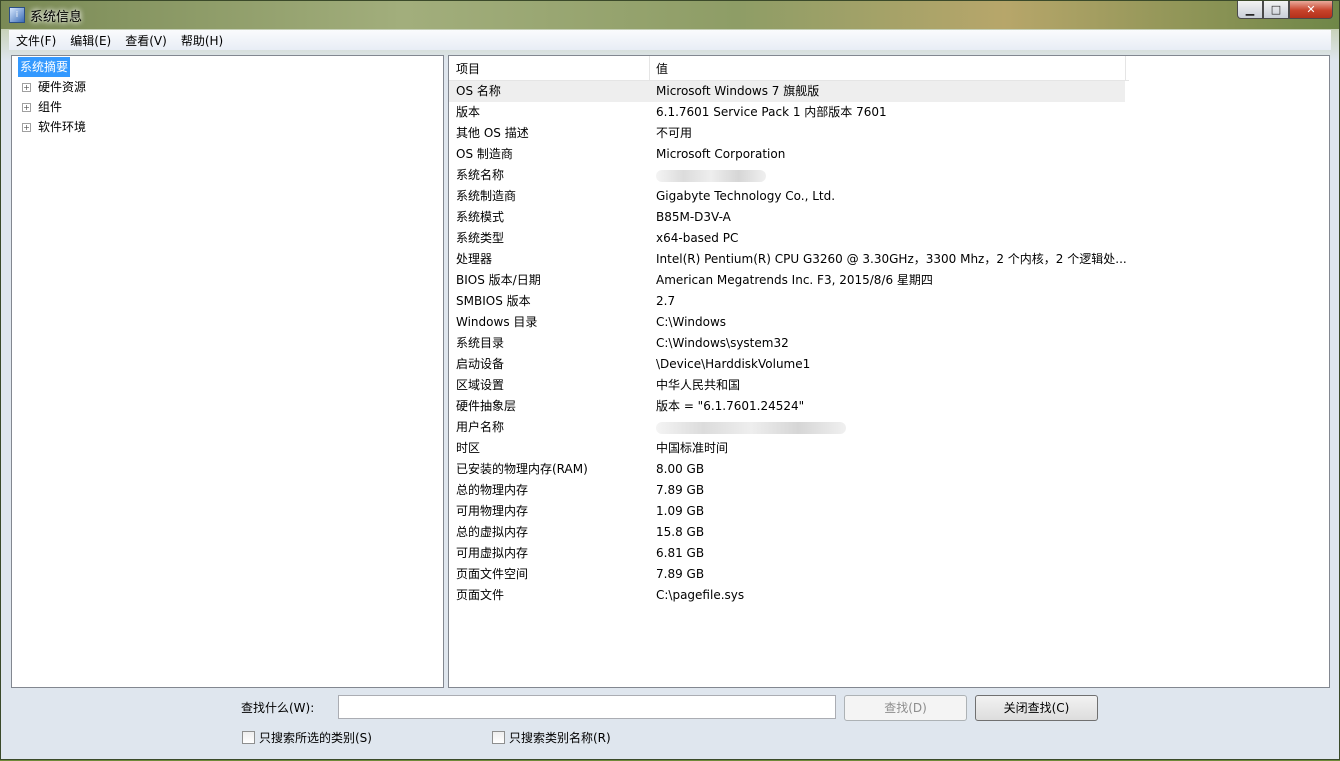  I want to click on table-row: 总的虚拟内存 15.8 GB, so click(787, 532).